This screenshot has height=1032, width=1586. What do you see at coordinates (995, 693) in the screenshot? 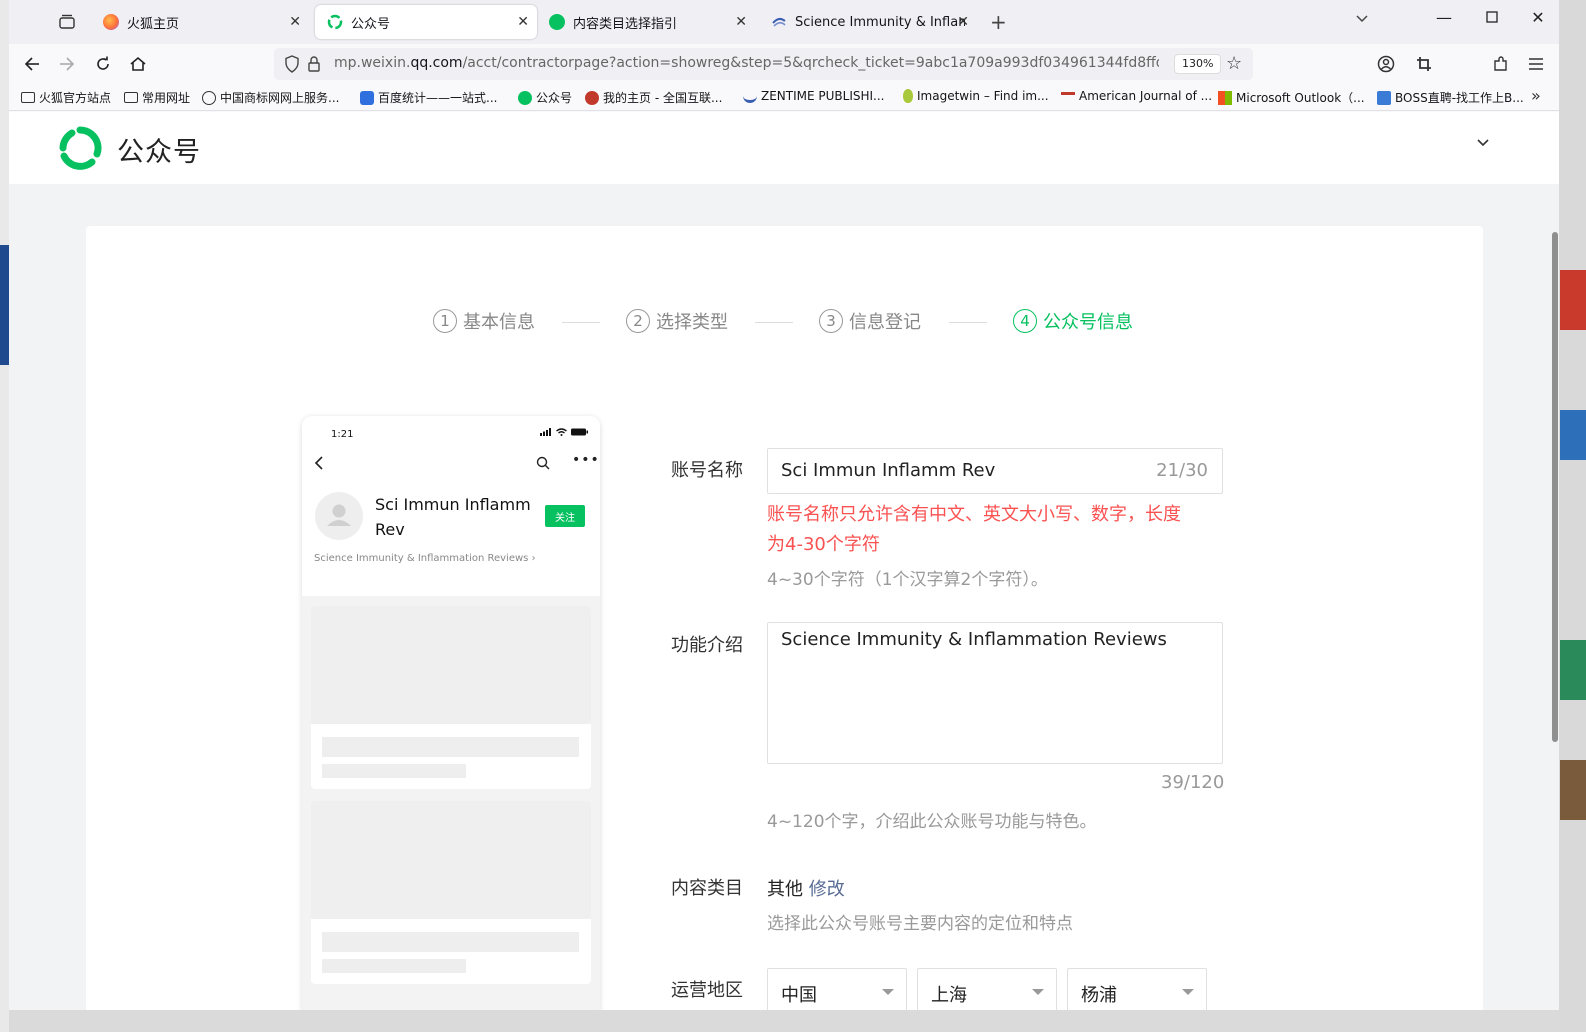
I see `intro-textarea: Science Immunity & Inflammation Reviews` at bounding box center [995, 693].